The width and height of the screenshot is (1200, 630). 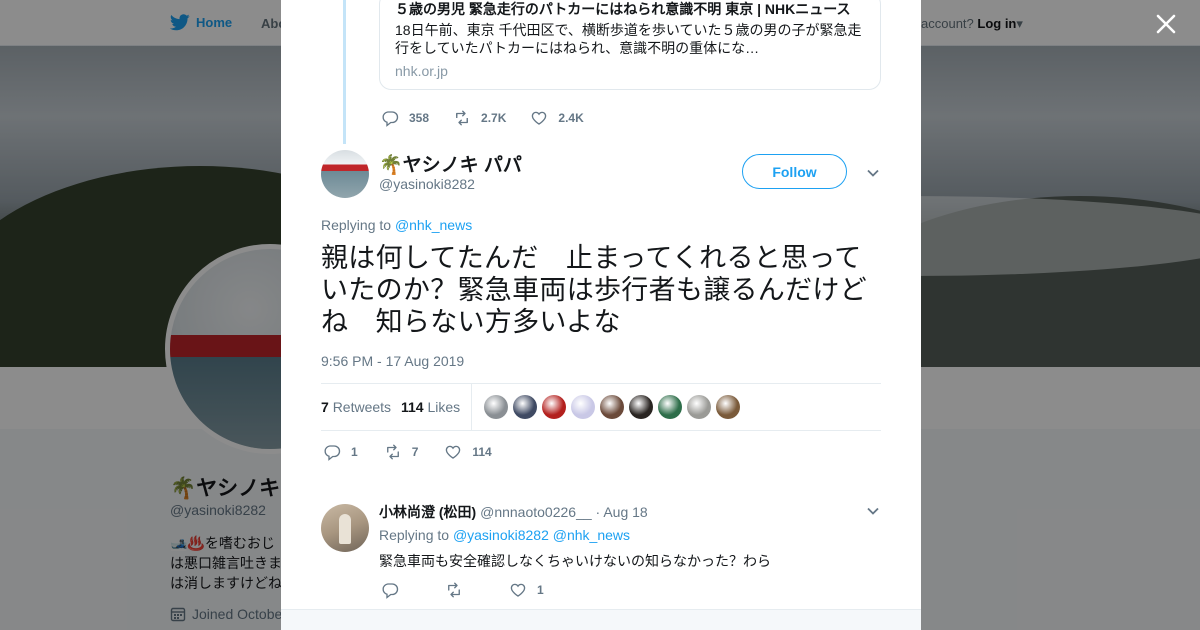 What do you see at coordinates (325, 407) in the screenshot?
I see `retweets-stat-count: 7` at bounding box center [325, 407].